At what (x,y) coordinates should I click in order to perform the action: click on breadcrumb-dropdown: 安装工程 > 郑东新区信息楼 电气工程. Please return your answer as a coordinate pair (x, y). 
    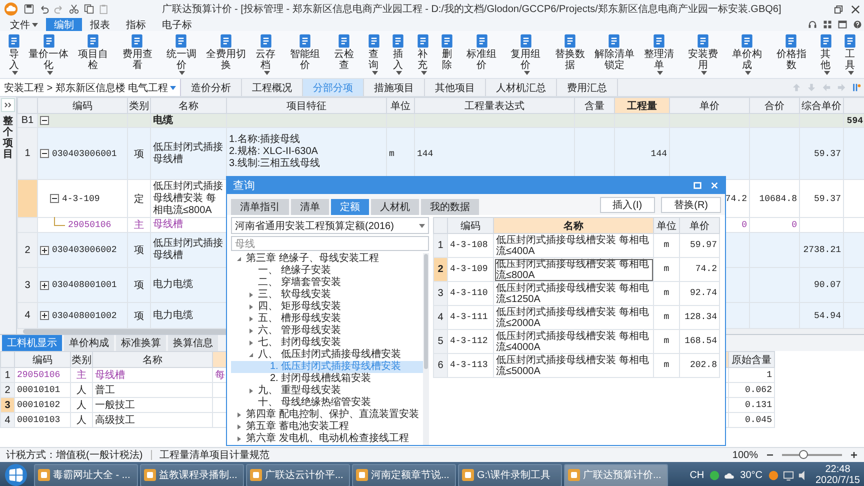
    Looking at the image, I should click on (91, 87).